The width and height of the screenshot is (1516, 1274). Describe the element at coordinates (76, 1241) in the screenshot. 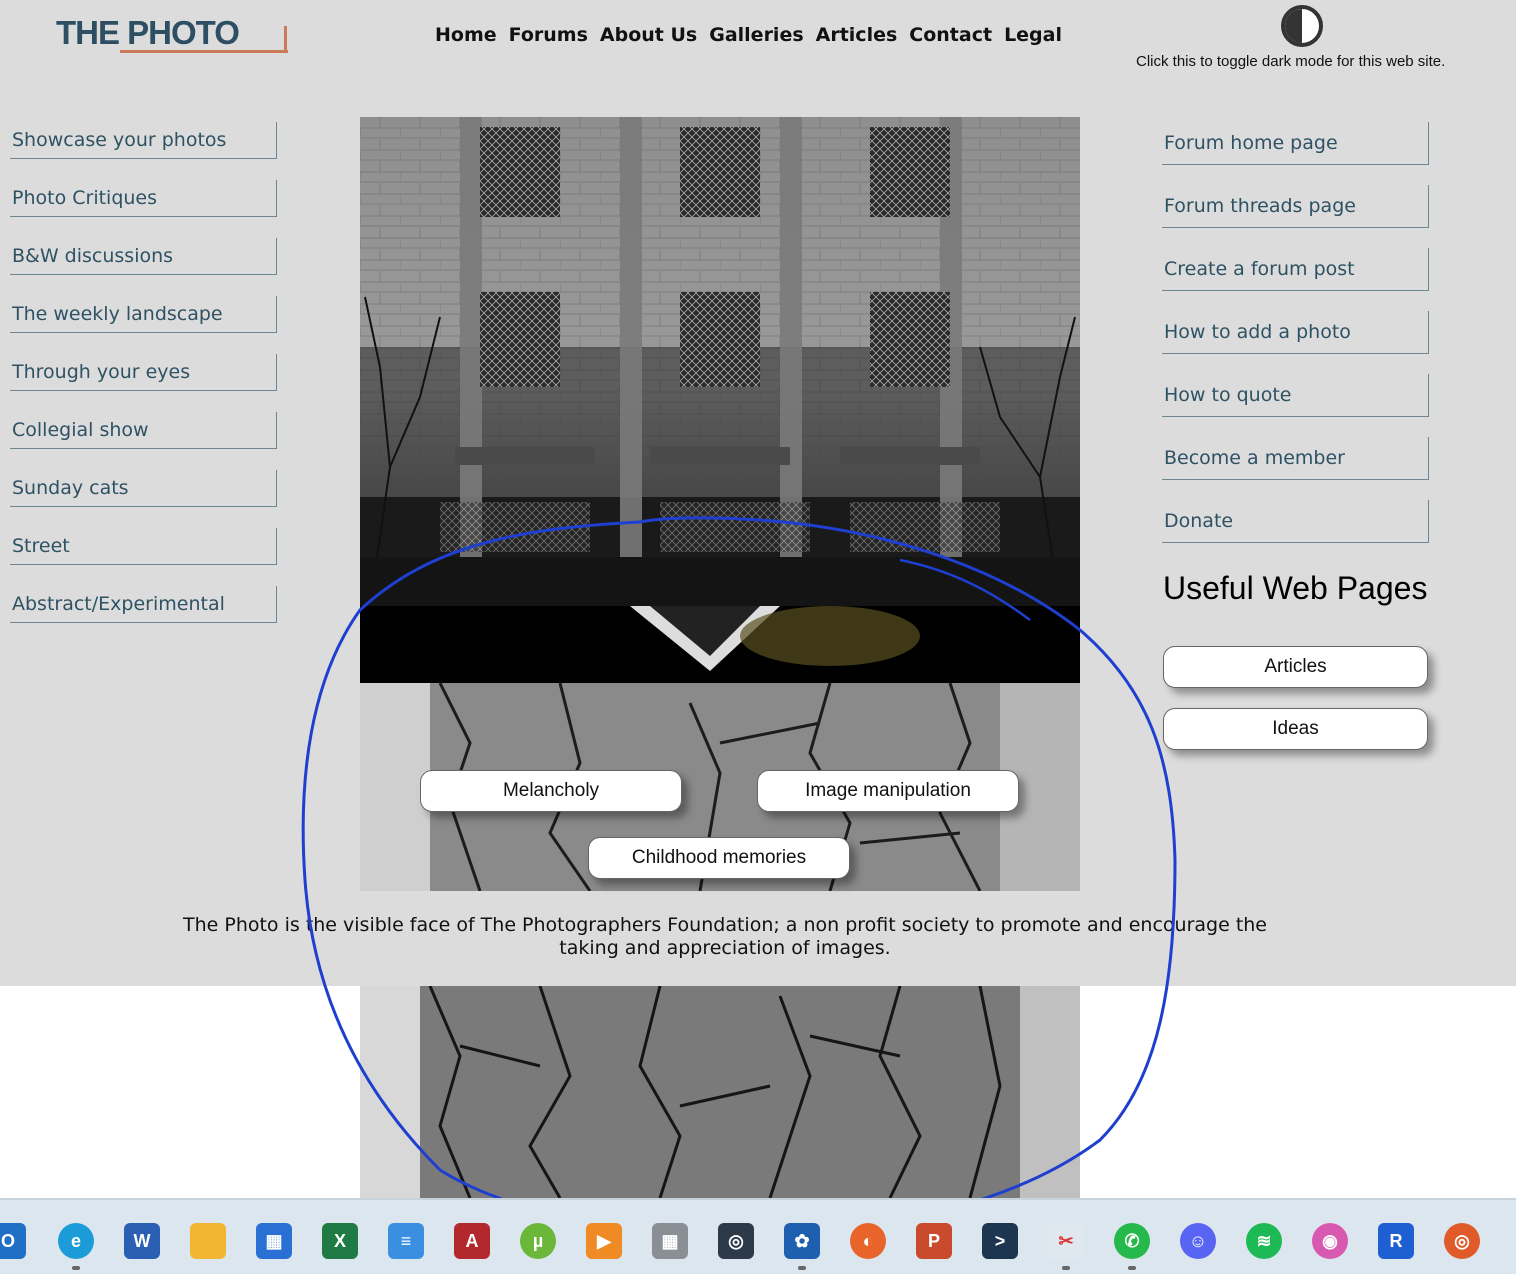

I see `edge-icon: e` at that location.